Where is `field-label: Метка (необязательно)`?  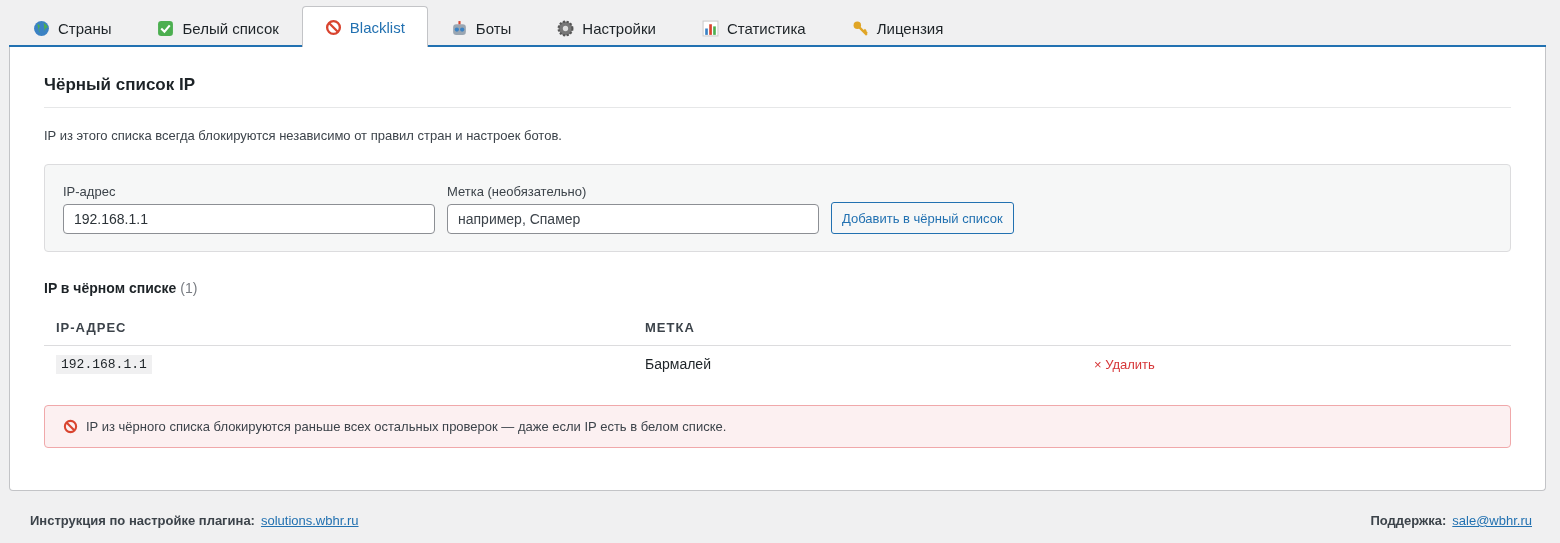 field-label: Метка (необязательно) is located at coordinates (517, 191).